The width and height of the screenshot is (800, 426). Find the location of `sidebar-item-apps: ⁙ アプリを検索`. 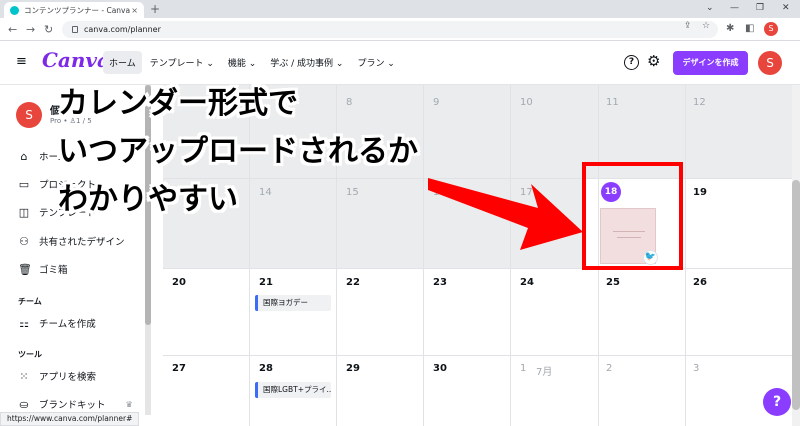

sidebar-item-apps: ⁙ アプリを検索 is located at coordinates (57, 376).